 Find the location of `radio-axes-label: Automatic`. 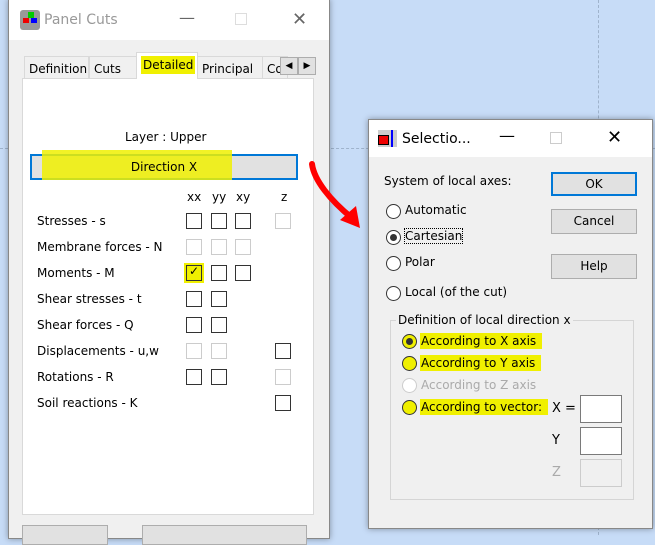

radio-axes-label: Automatic is located at coordinates (436, 210).